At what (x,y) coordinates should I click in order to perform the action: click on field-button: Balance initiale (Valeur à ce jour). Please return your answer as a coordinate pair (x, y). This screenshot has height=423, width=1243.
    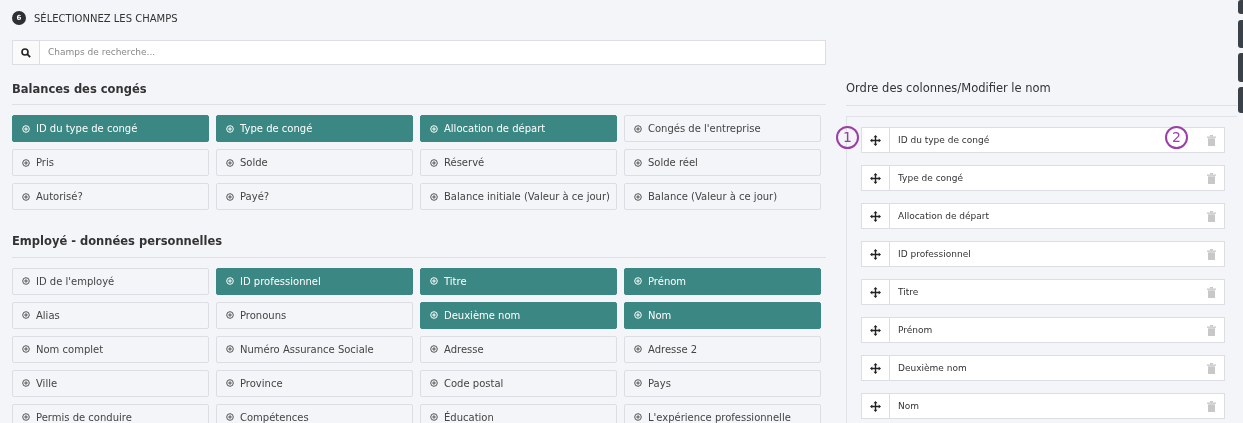
    Looking at the image, I should click on (518, 197).